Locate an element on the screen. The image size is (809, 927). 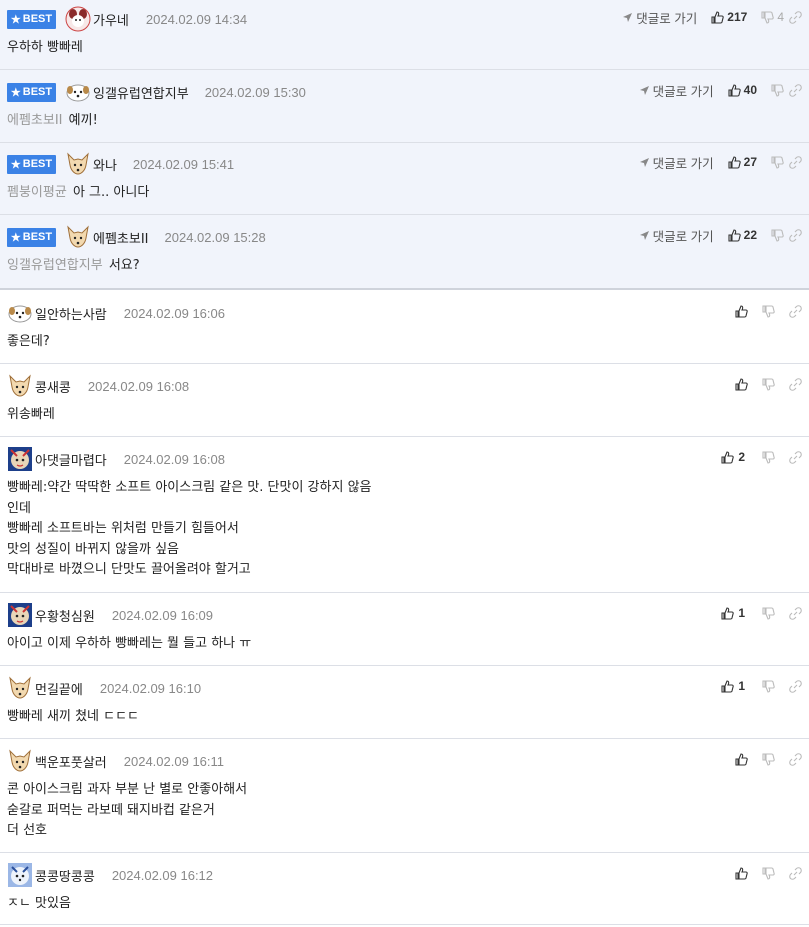
nickname: 일안하는사람 is located at coordinates (71, 313).